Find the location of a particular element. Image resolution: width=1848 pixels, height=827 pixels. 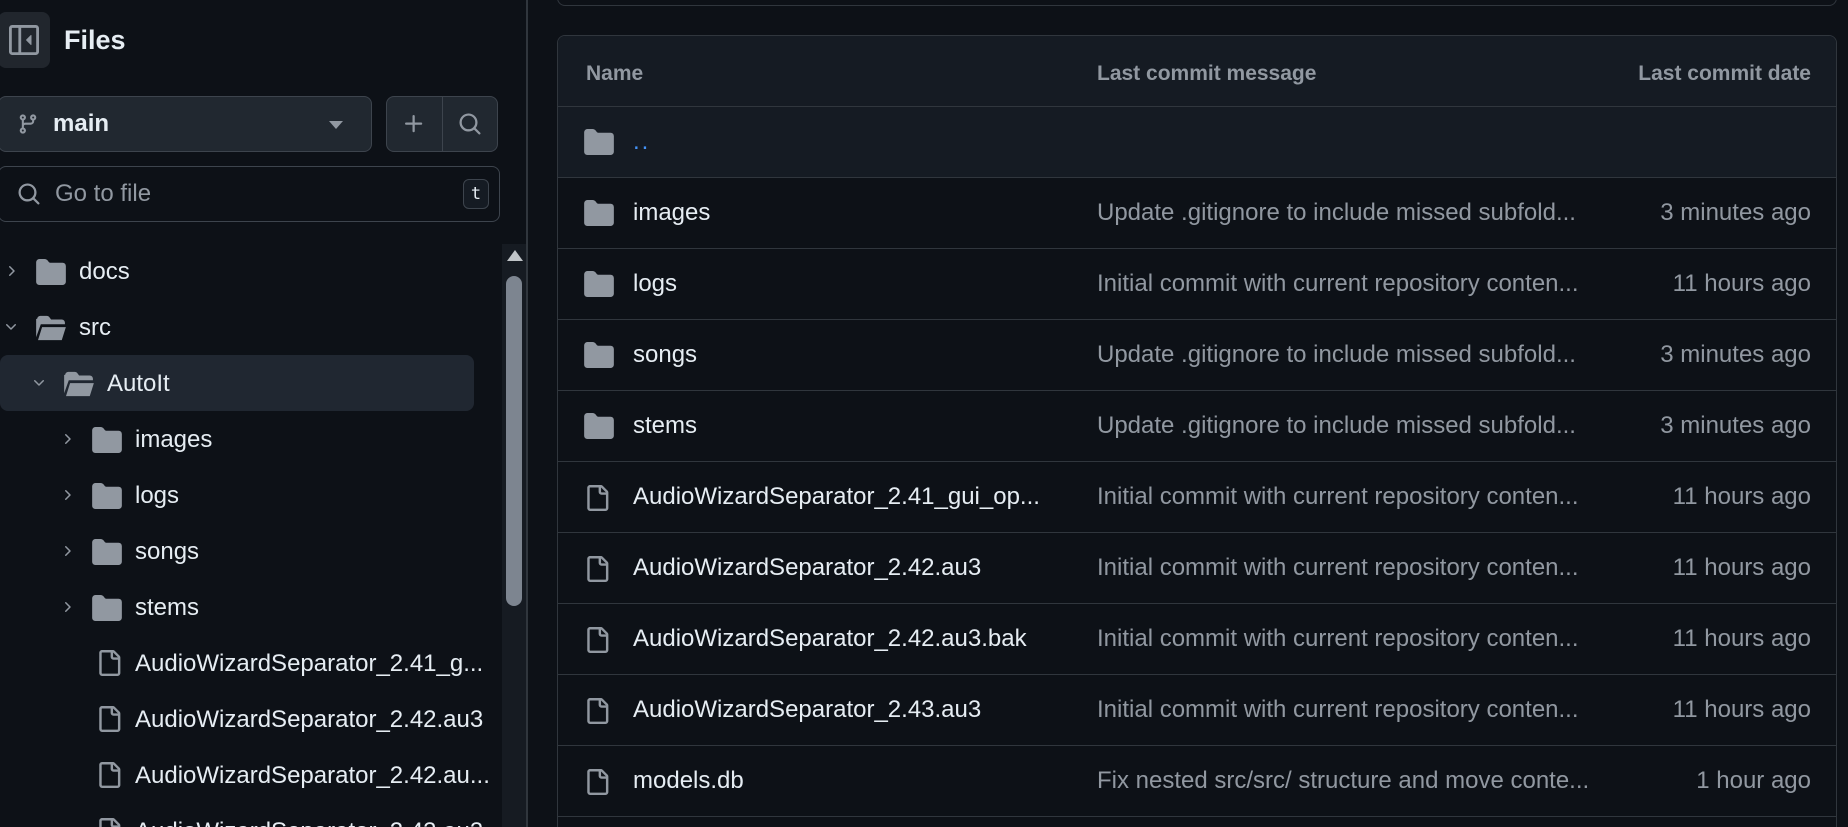

sidebar-scrollbar is located at coordinates (514, 535).